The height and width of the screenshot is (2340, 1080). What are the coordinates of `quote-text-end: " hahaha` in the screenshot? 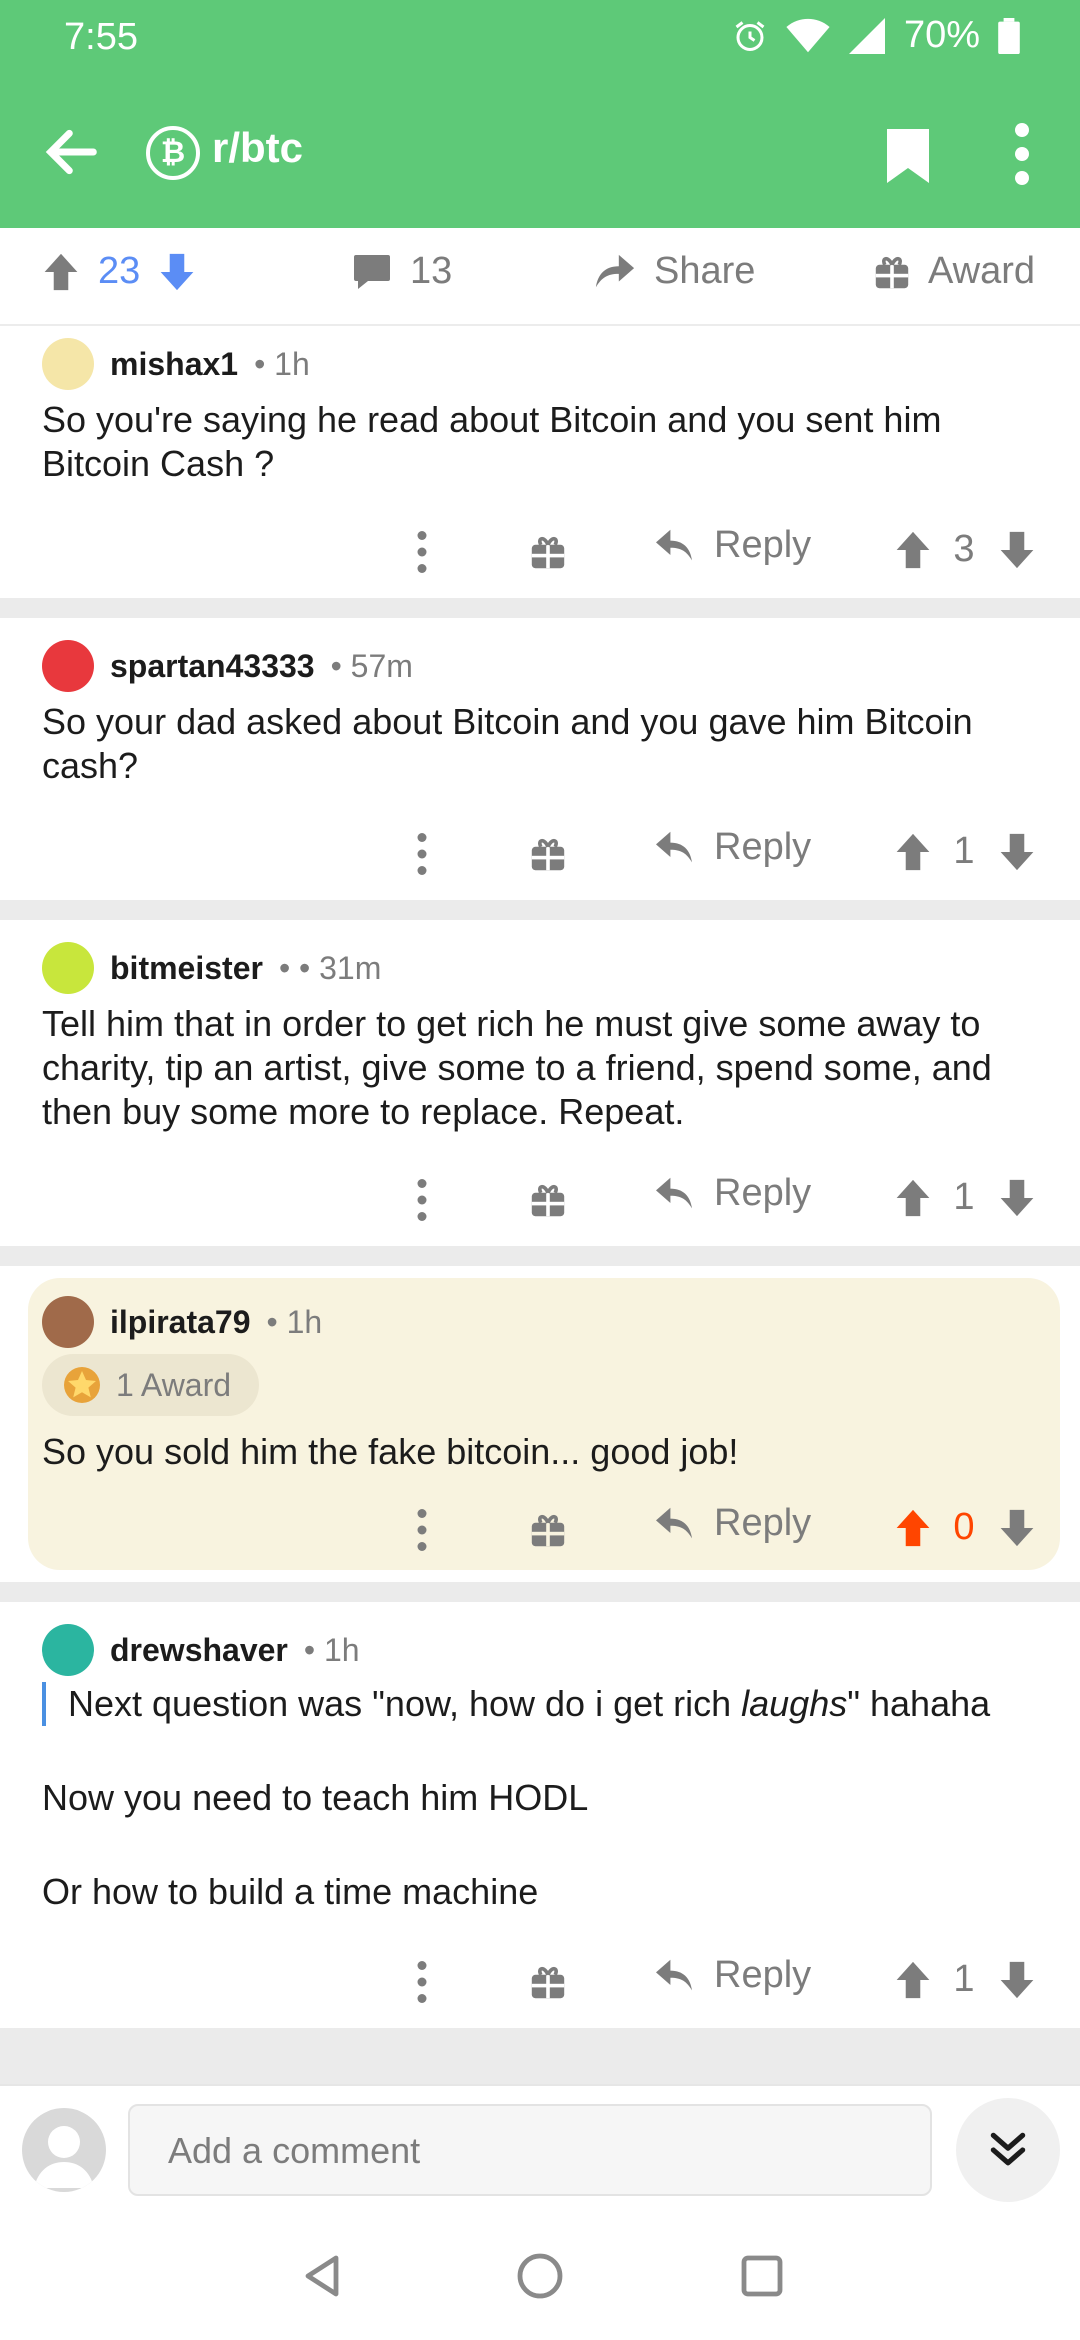 It's located at (919, 1703).